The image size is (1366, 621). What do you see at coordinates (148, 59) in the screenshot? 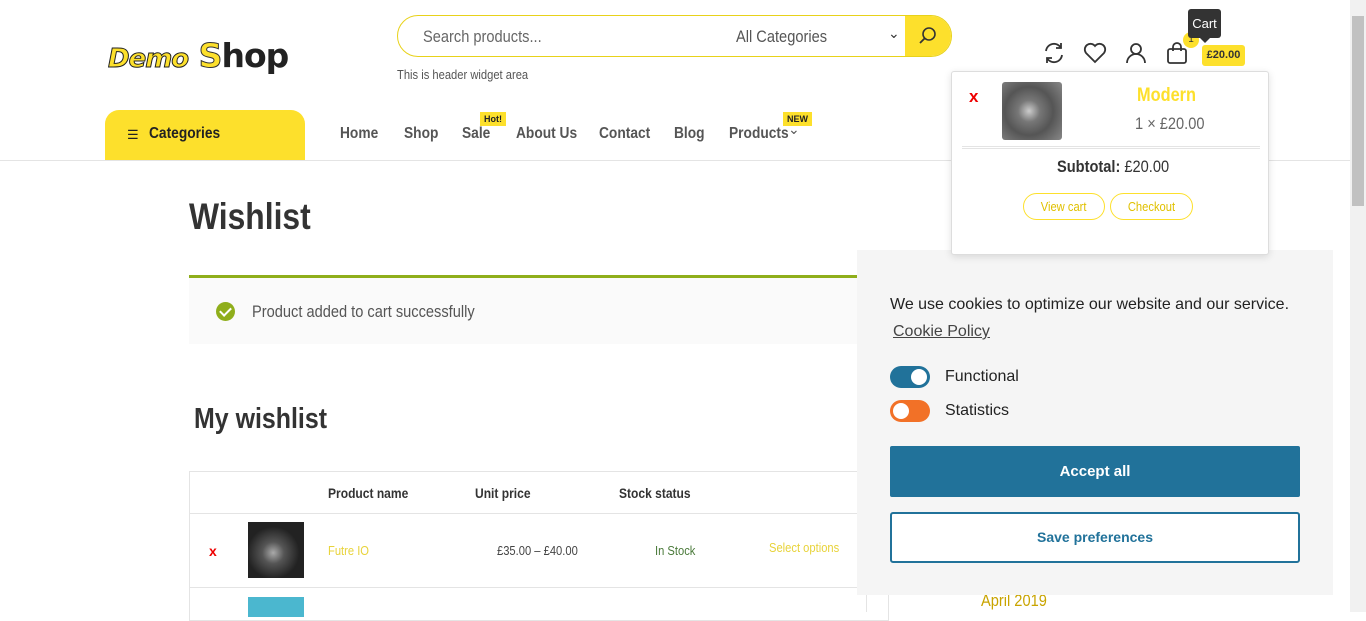
I see `logo-demo: Demo` at bounding box center [148, 59].